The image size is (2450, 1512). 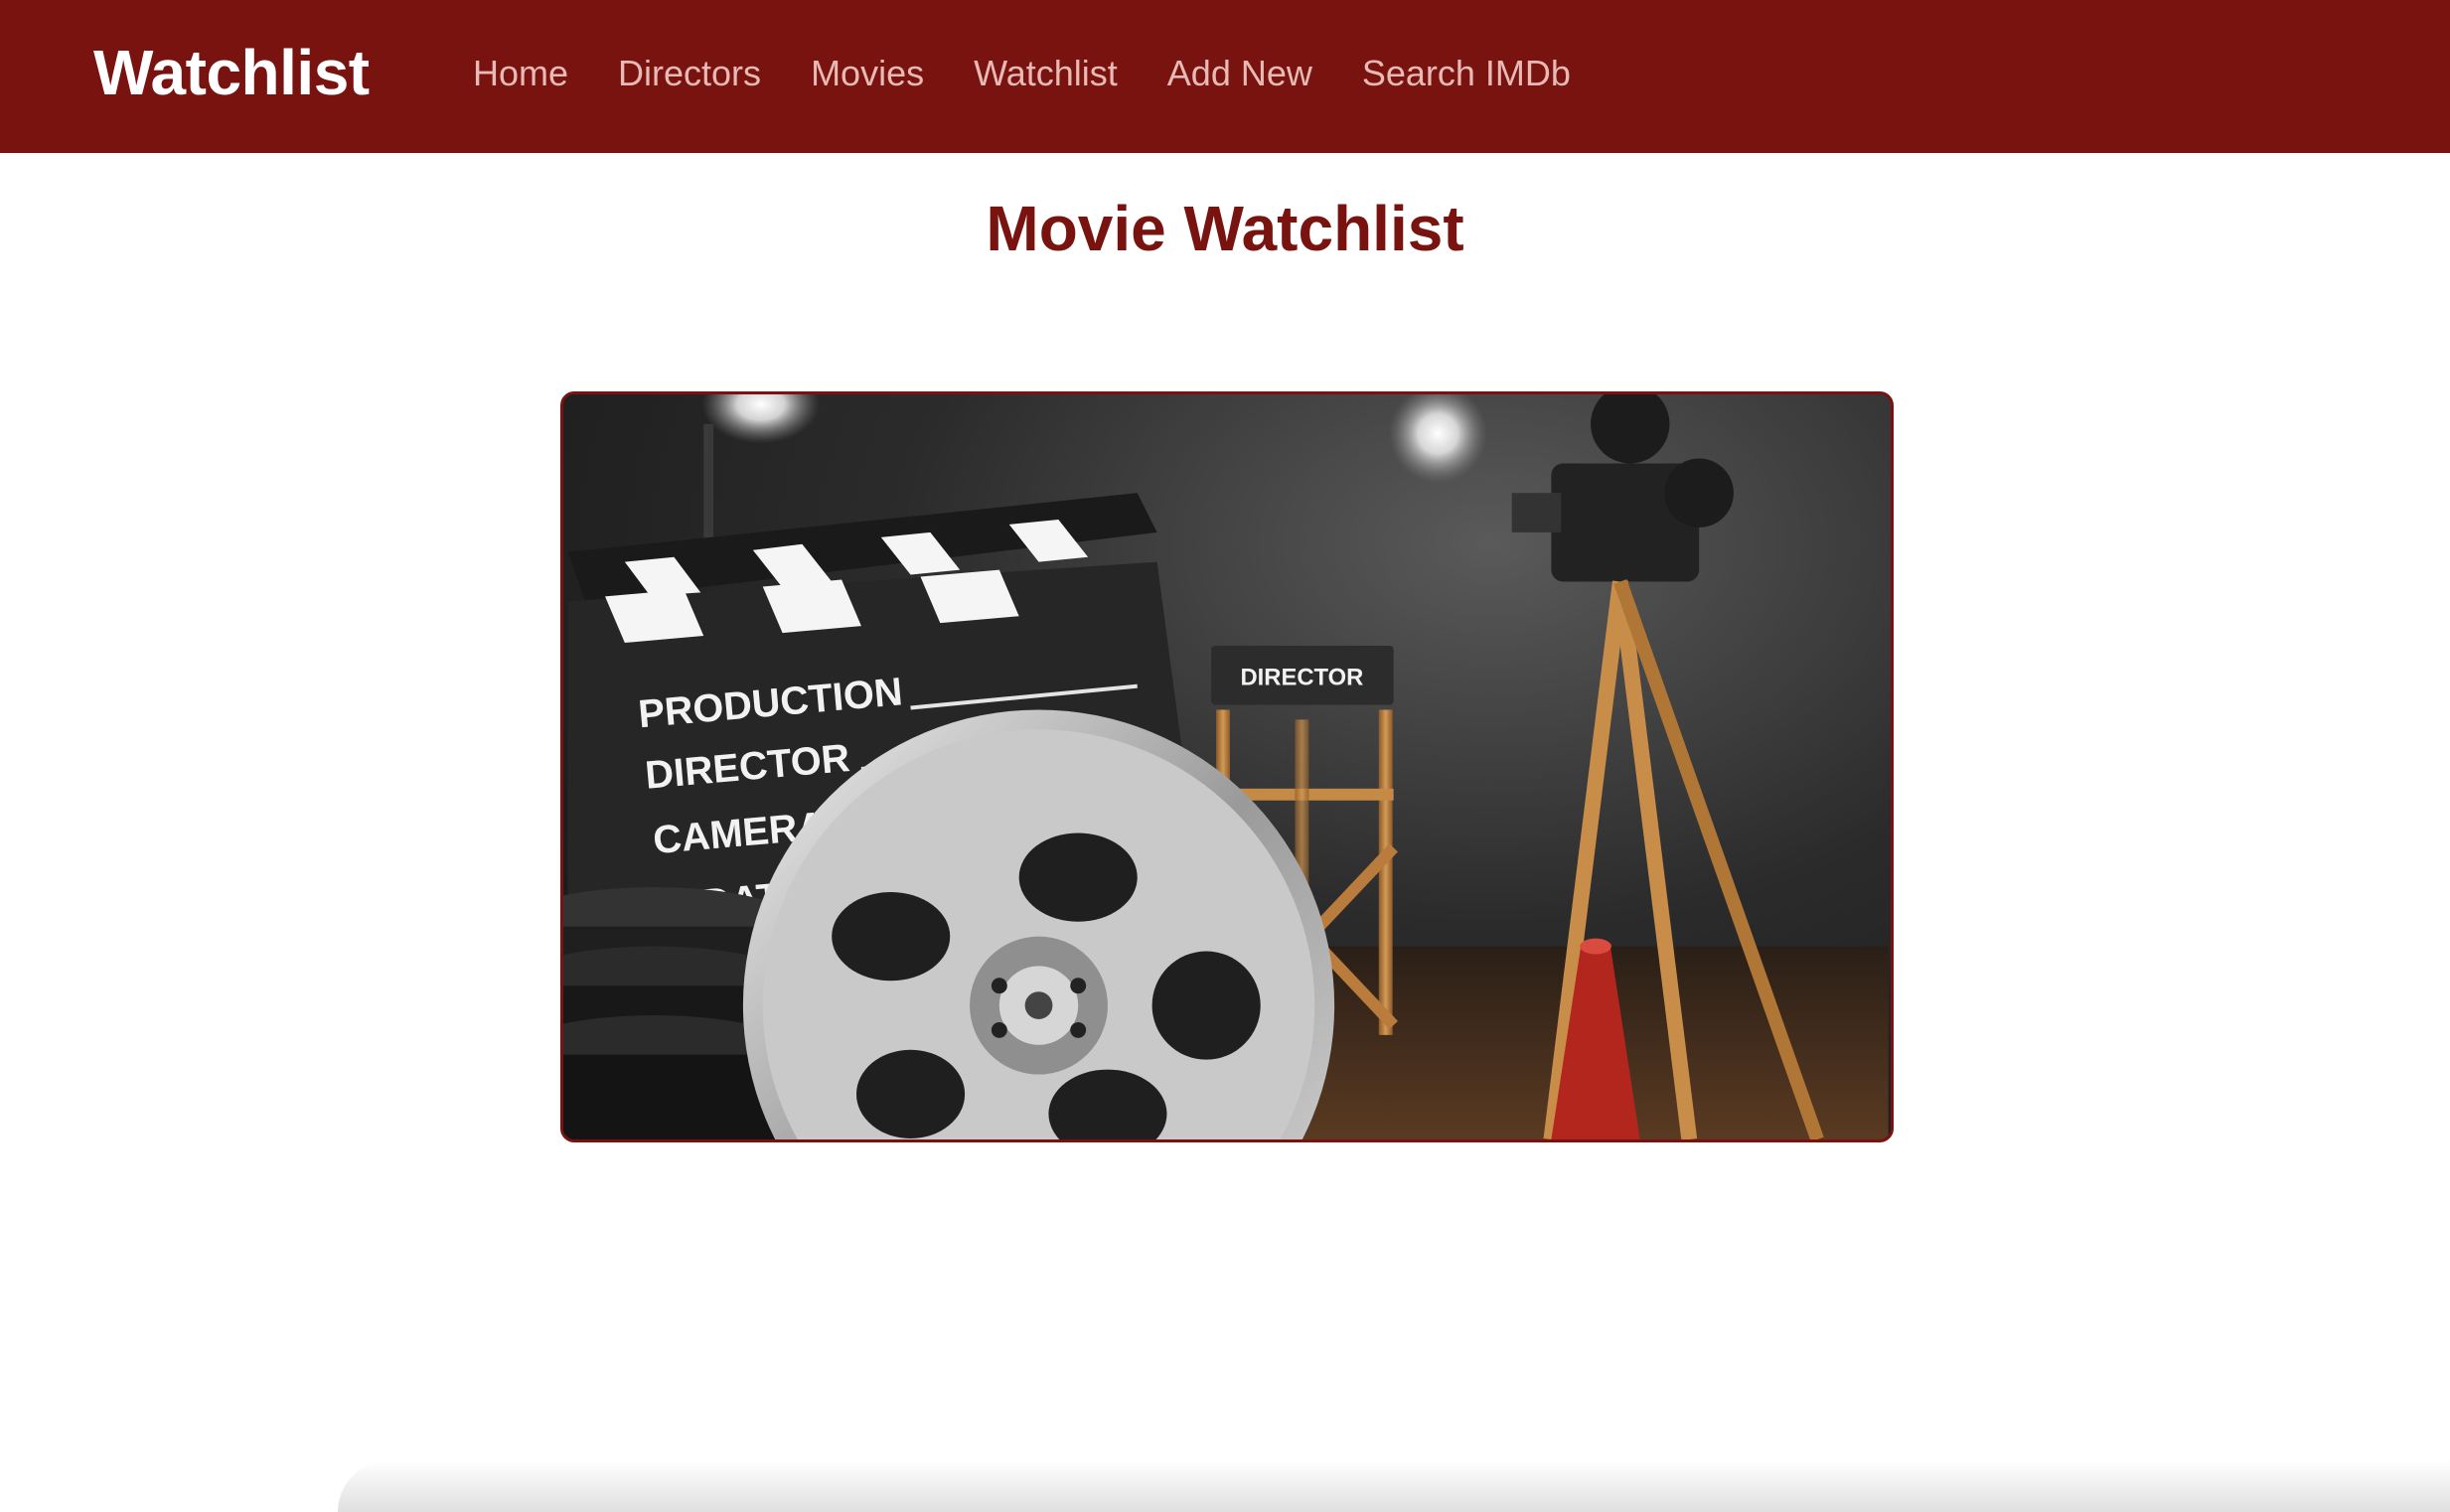 I want to click on page-title: Movie Watchlist, so click(x=1225, y=228).